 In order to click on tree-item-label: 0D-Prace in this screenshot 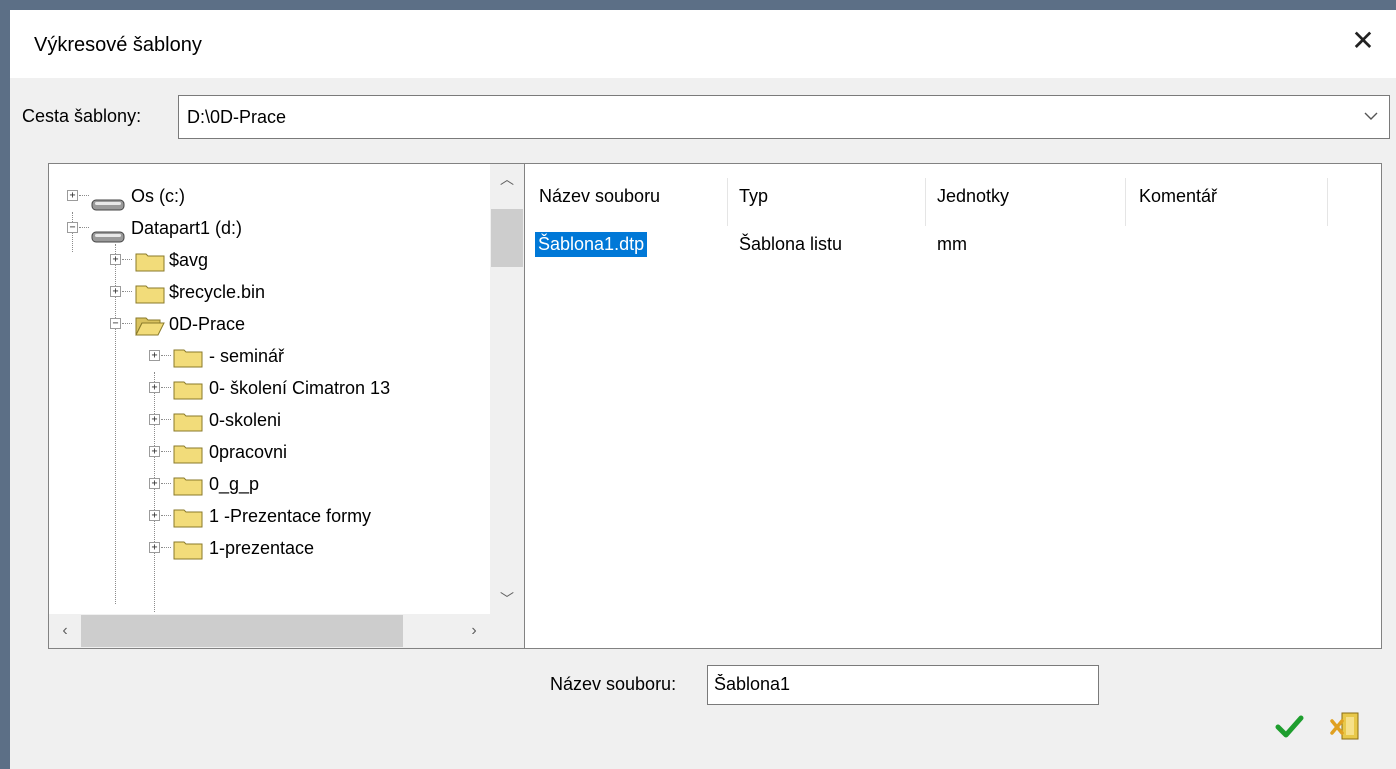, I will do `click(207, 324)`.